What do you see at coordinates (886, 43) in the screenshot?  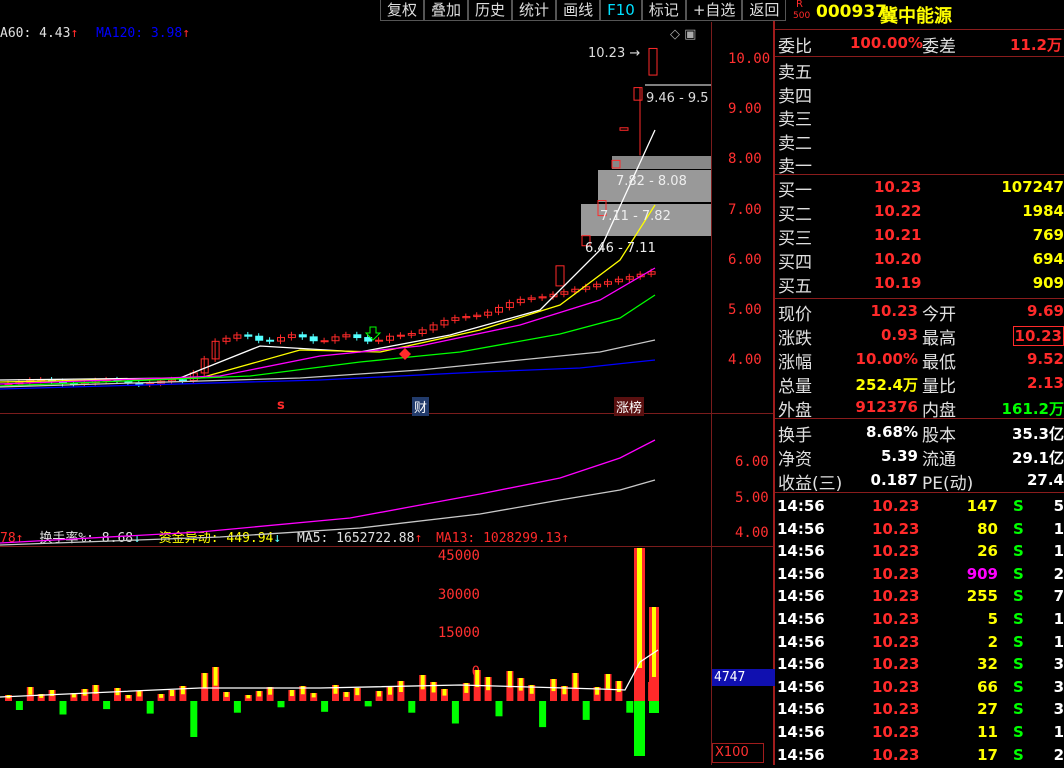 I see `weibi-value: 100.00%` at bounding box center [886, 43].